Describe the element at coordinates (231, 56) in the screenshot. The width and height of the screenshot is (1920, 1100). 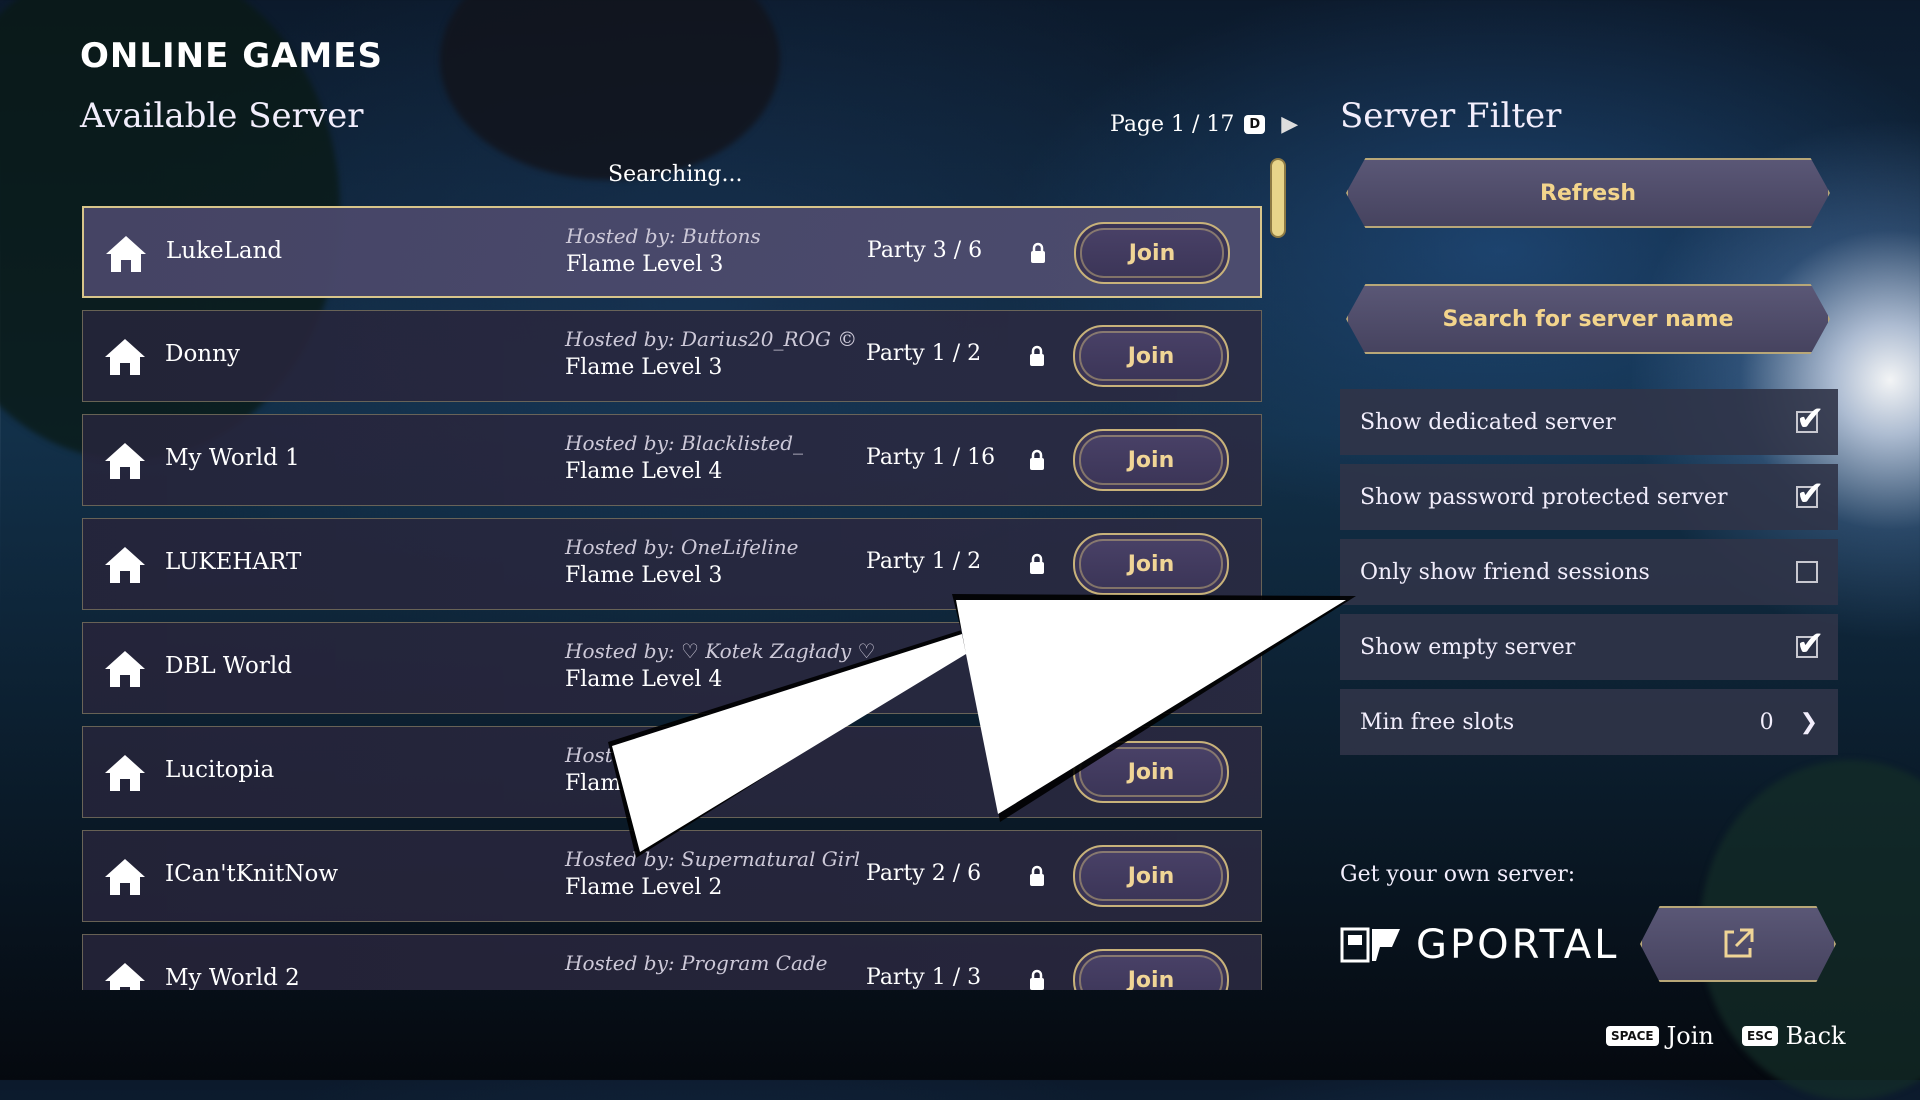
I see `page-title: ONLINE GAMES` at that location.